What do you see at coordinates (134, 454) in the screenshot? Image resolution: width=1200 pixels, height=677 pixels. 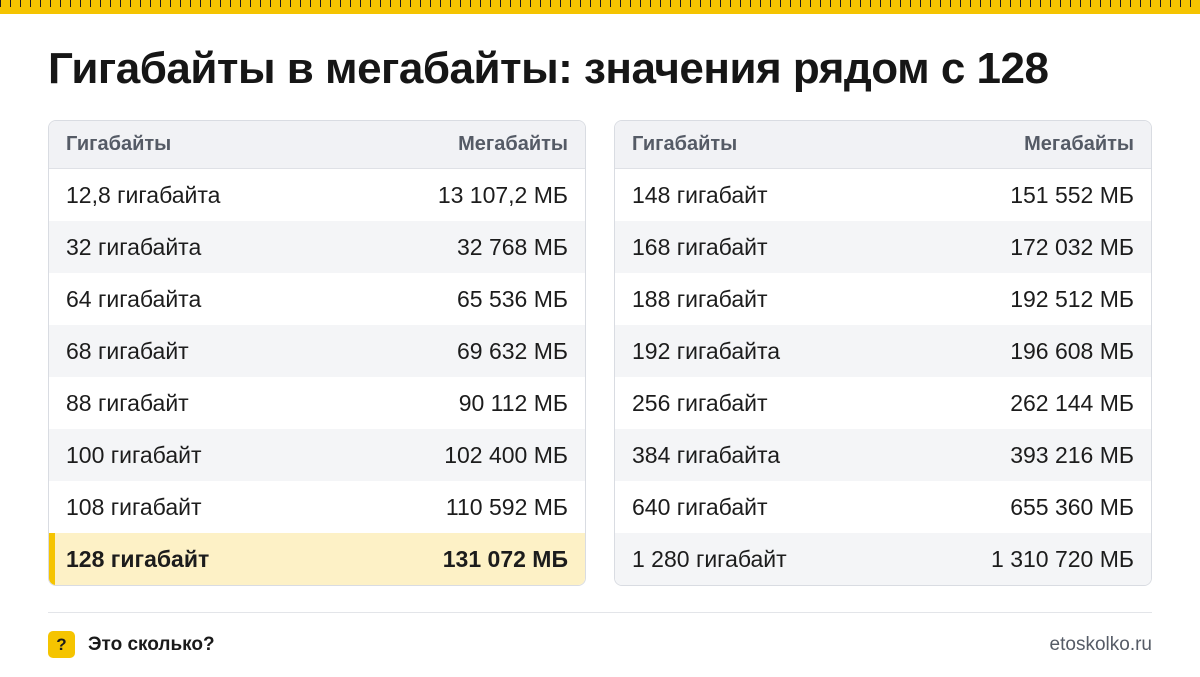 I see `gigabytes-cell: 100 гигабайт` at bounding box center [134, 454].